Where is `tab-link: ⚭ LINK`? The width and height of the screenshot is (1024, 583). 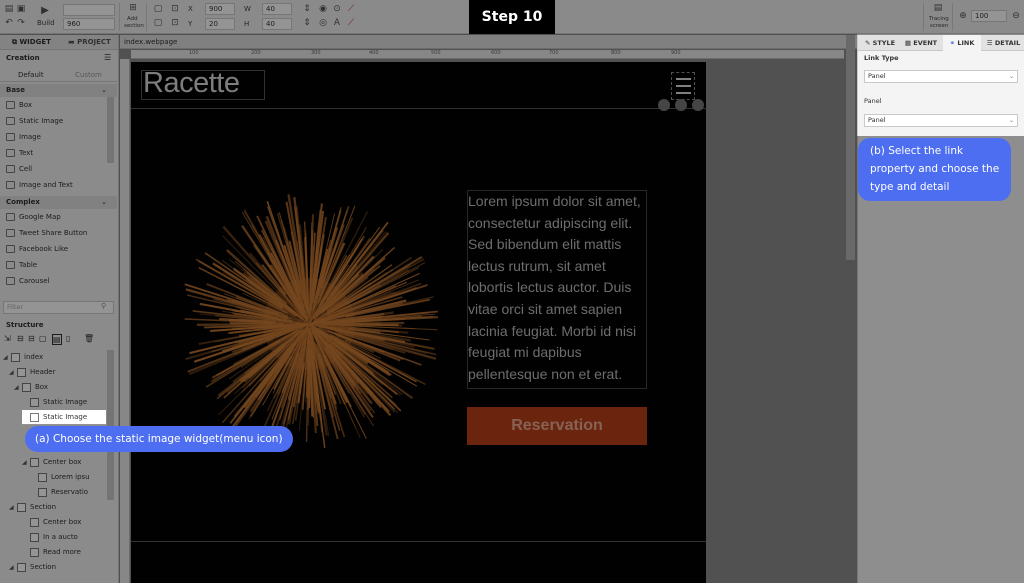
tab-link: ⚭ LINK is located at coordinates (962, 43).